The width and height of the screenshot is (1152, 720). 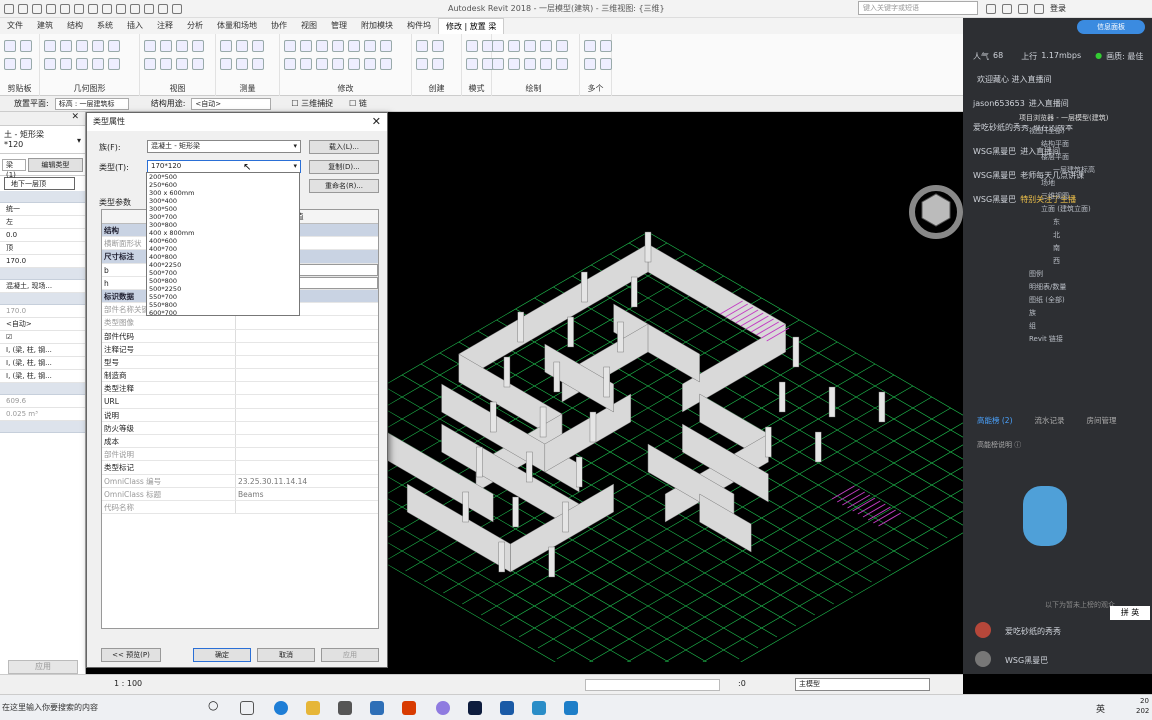 What do you see at coordinates (42, 209) in the screenshot?
I see `property-value: 统一` at bounding box center [42, 209].